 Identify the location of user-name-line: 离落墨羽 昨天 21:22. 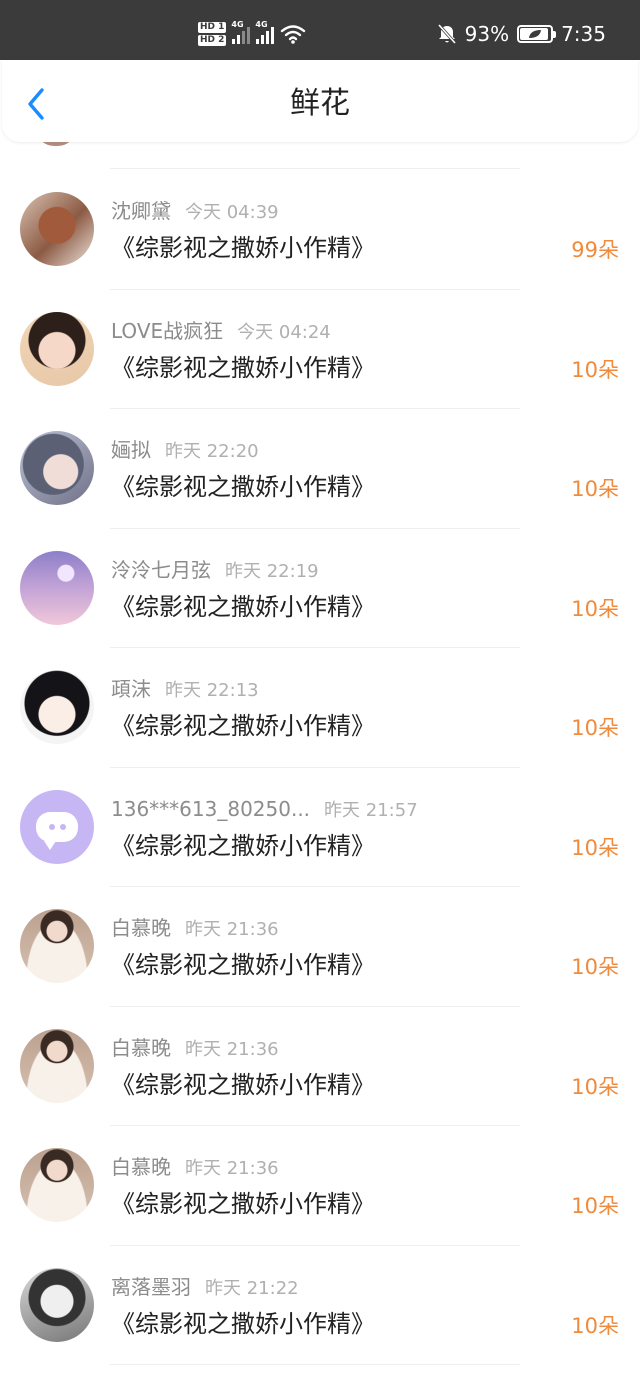
(205, 1288).